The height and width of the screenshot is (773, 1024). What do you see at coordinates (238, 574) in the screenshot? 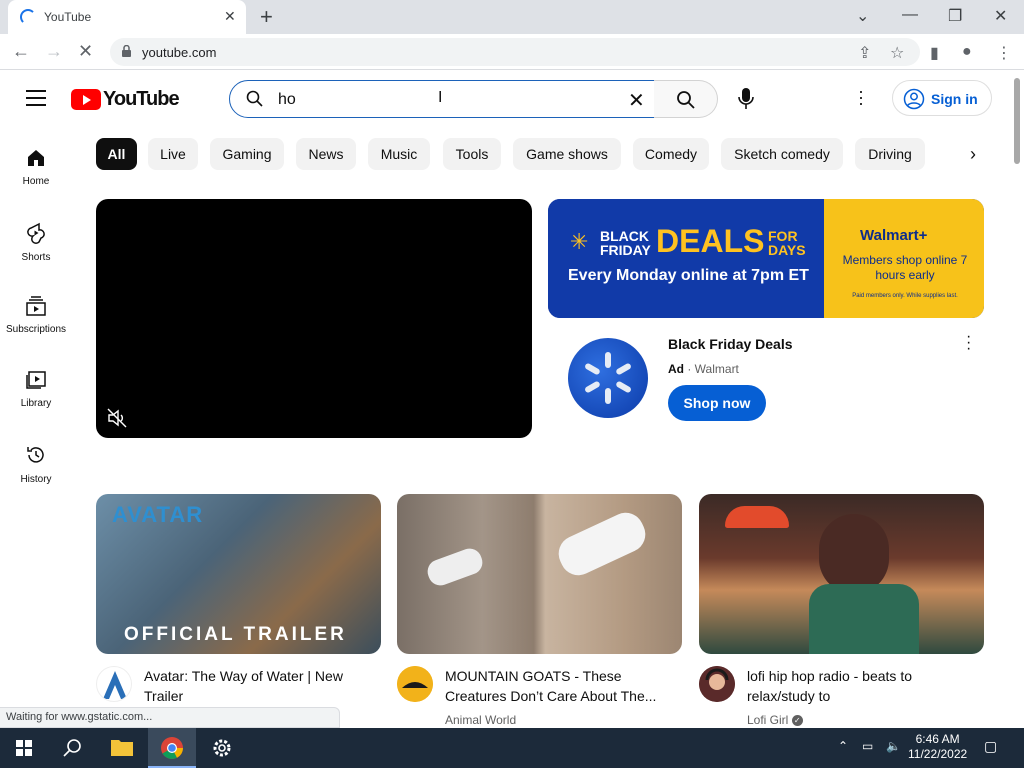
I see `video-thumbnail: AVATAR OFFICIAL TRAILER` at bounding box center [238, 574].